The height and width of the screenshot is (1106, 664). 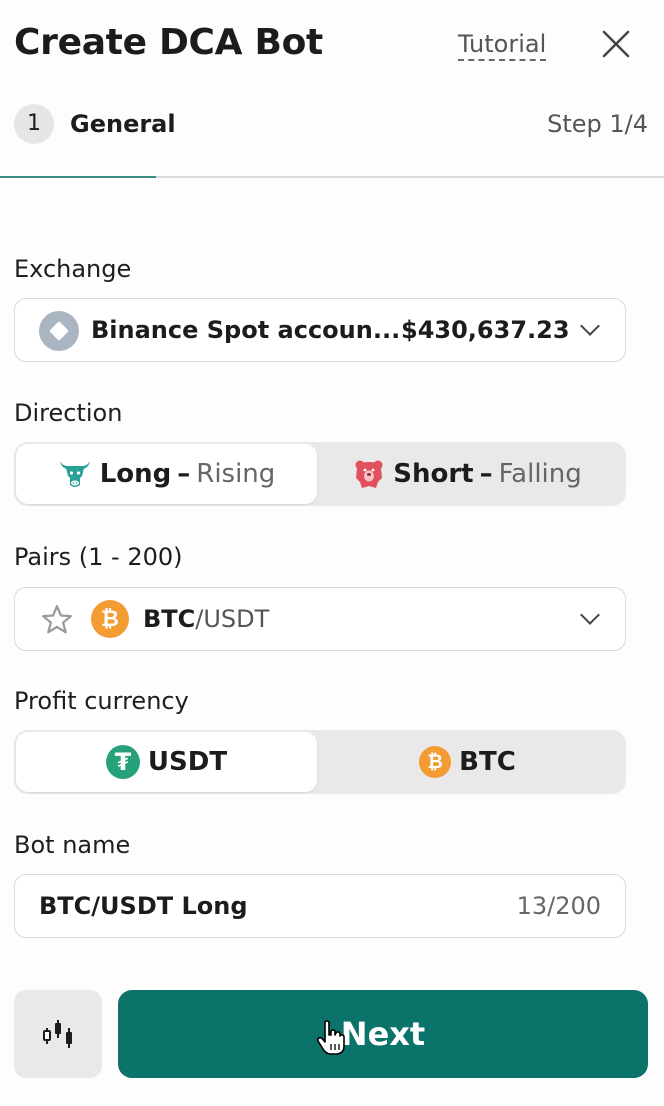 I want to click on direction-toggle: Long – Rising Short – Falling, so click(x=320, y=474).